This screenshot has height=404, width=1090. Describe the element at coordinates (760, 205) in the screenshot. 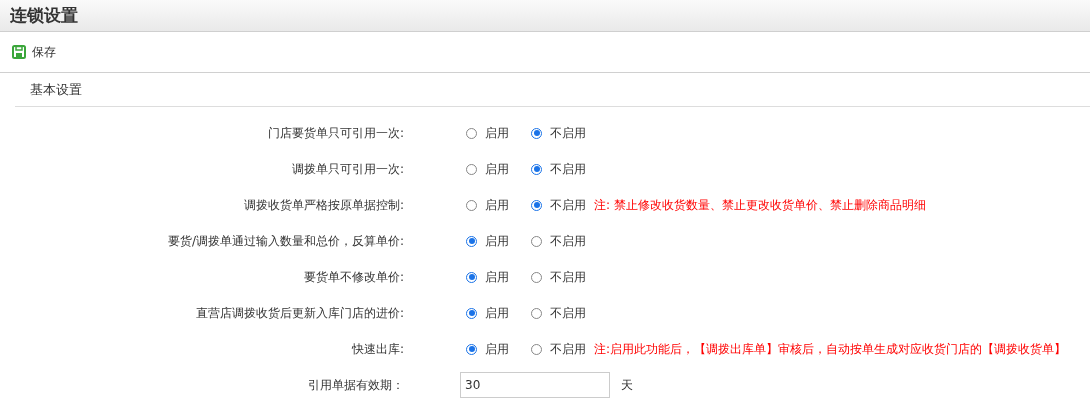

I see `note-text: 注: 禁止修改收货数量、禁止更改收货单价、禁止删除商品明细` at that location.